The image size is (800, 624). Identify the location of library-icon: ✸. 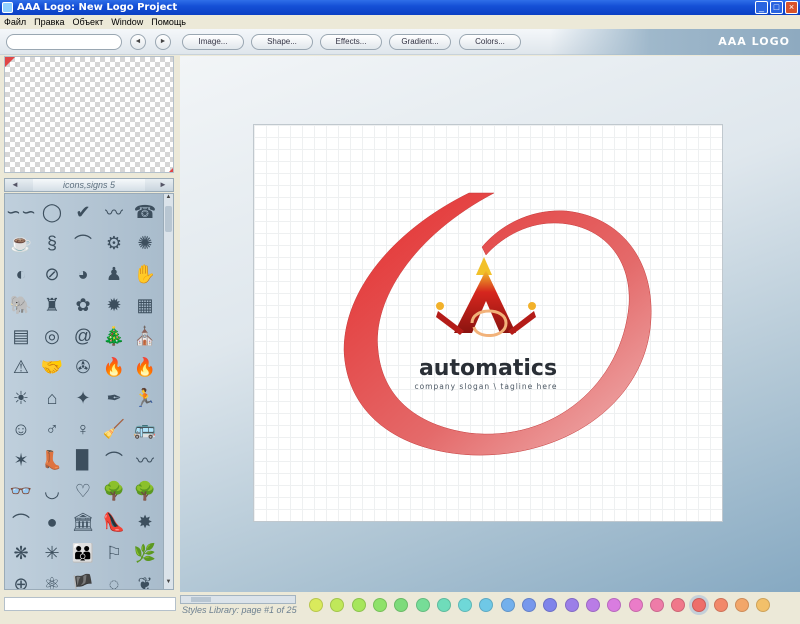
(145, 522).